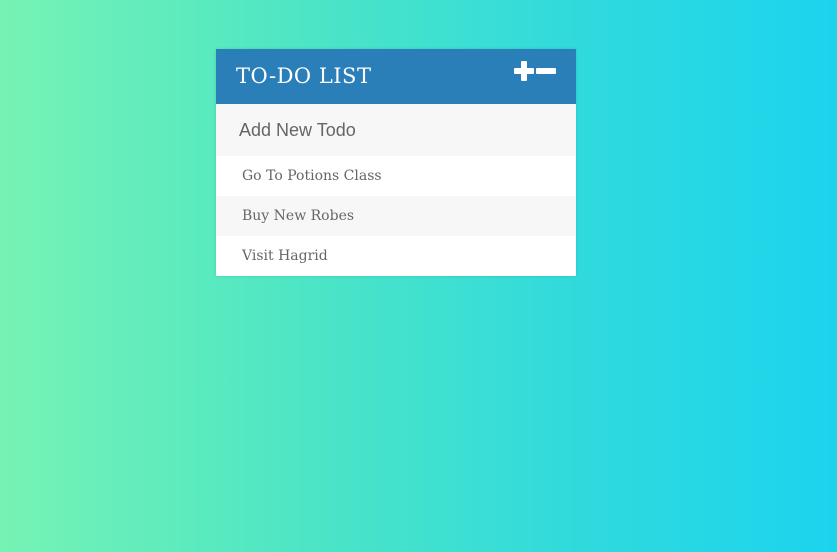 The height and width of the screenshot is (552, 837). Describe the element at coordinates (524, 71) in the screenshot. I see `plus-icon` at that location.